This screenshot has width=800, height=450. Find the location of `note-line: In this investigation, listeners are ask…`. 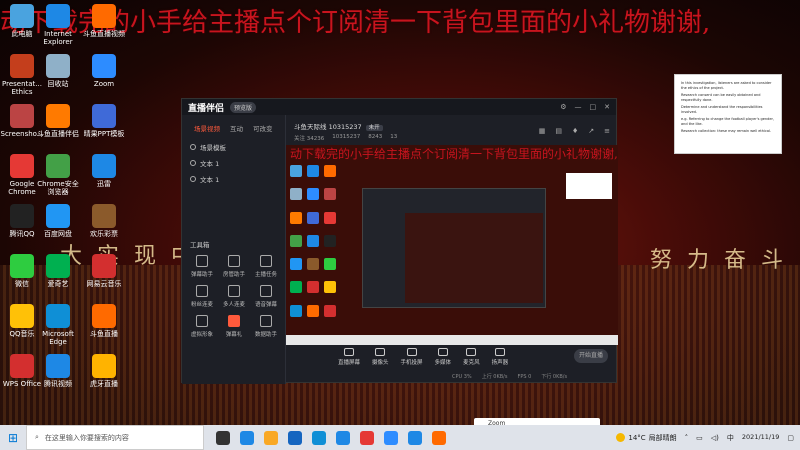

note-line: In this investigation, listeners are ask… is located at coordinates (726, 85).